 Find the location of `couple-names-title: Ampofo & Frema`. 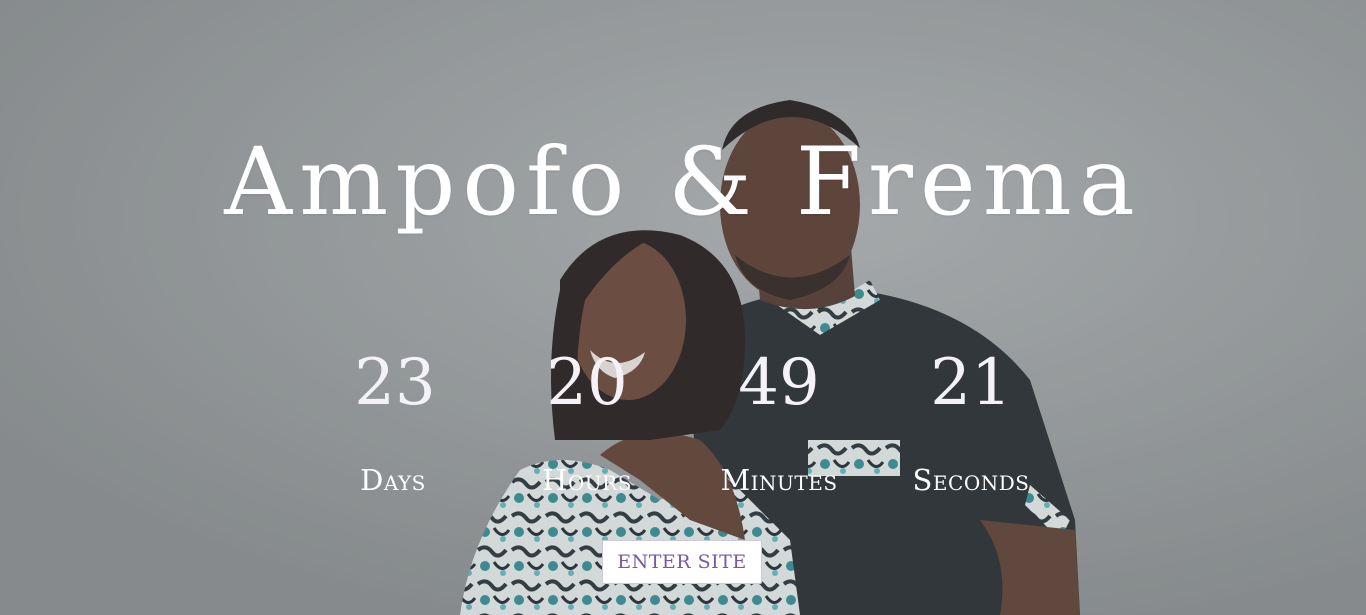

couple-names-title: Ampofo & Frema is located at coordinates (683, 182).